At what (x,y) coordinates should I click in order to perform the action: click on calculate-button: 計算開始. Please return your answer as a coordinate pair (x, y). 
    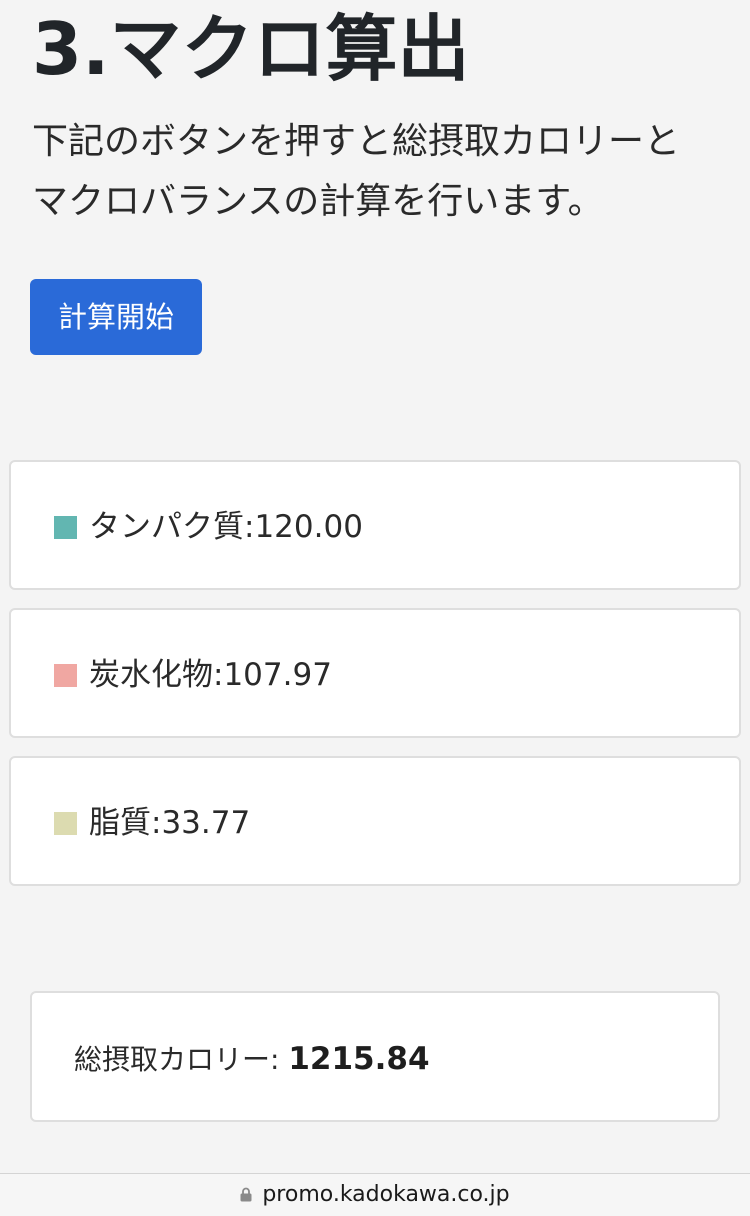
    Looking at the image, I should click on (116, 317).